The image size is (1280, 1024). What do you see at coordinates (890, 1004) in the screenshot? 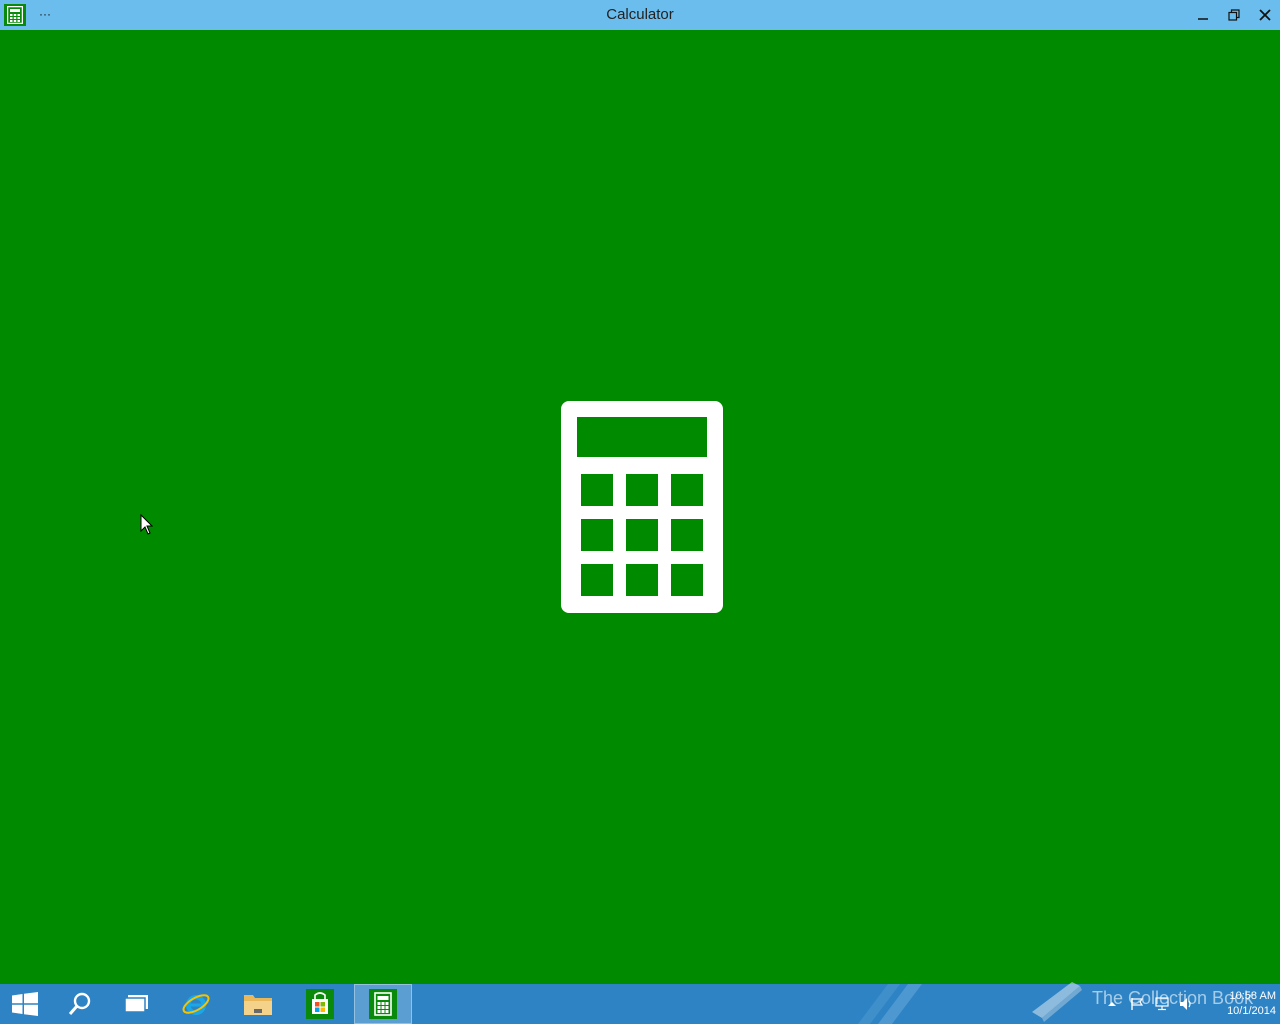
I see `taskbar-stripe-decoration` at bounding box center [890, 1004].